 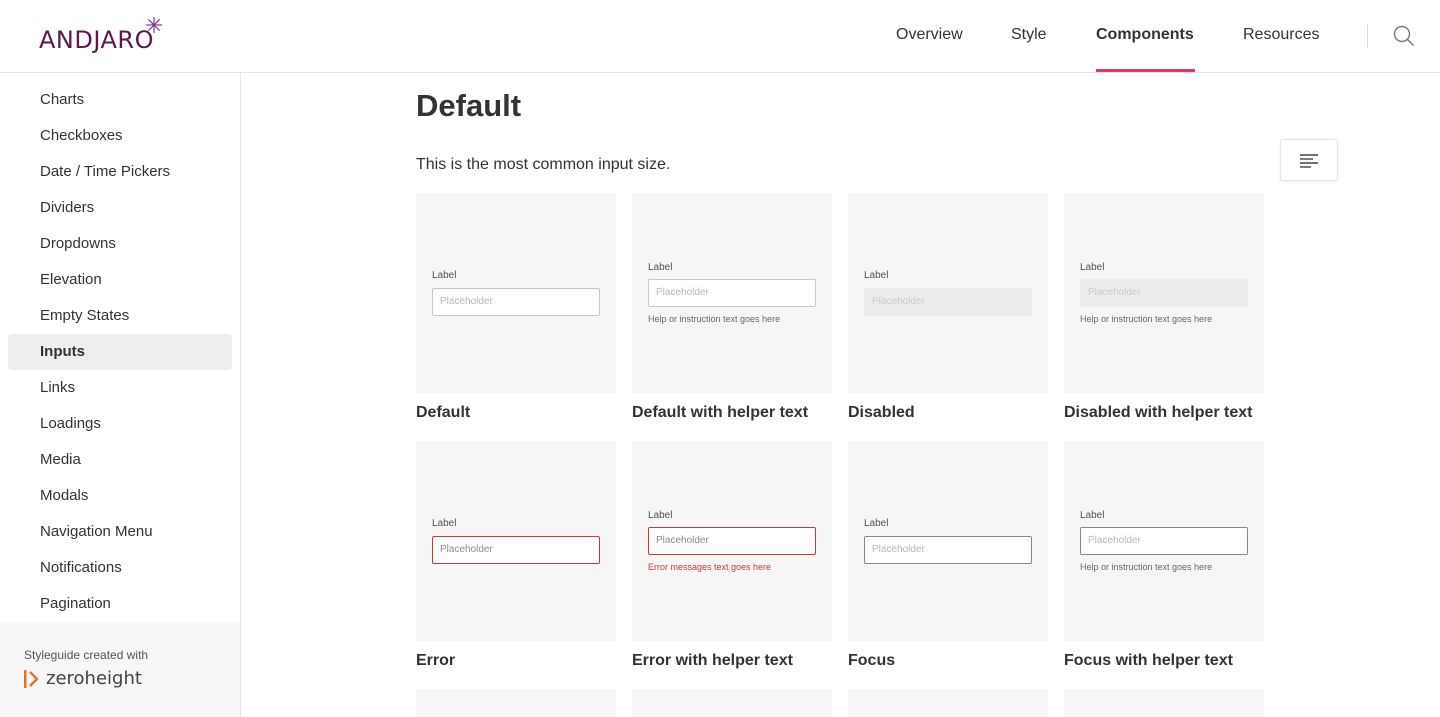 What do you see at coordinates (86, 655) in the screenshot?
I see `made-with-text: Styleguide created with` at bounding box center [86, 655].